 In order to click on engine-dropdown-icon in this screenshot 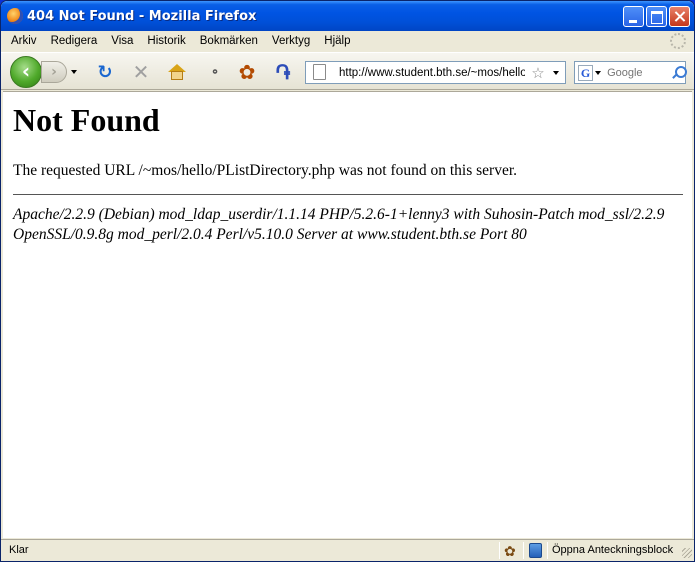, I will do `click(598, 72)`.